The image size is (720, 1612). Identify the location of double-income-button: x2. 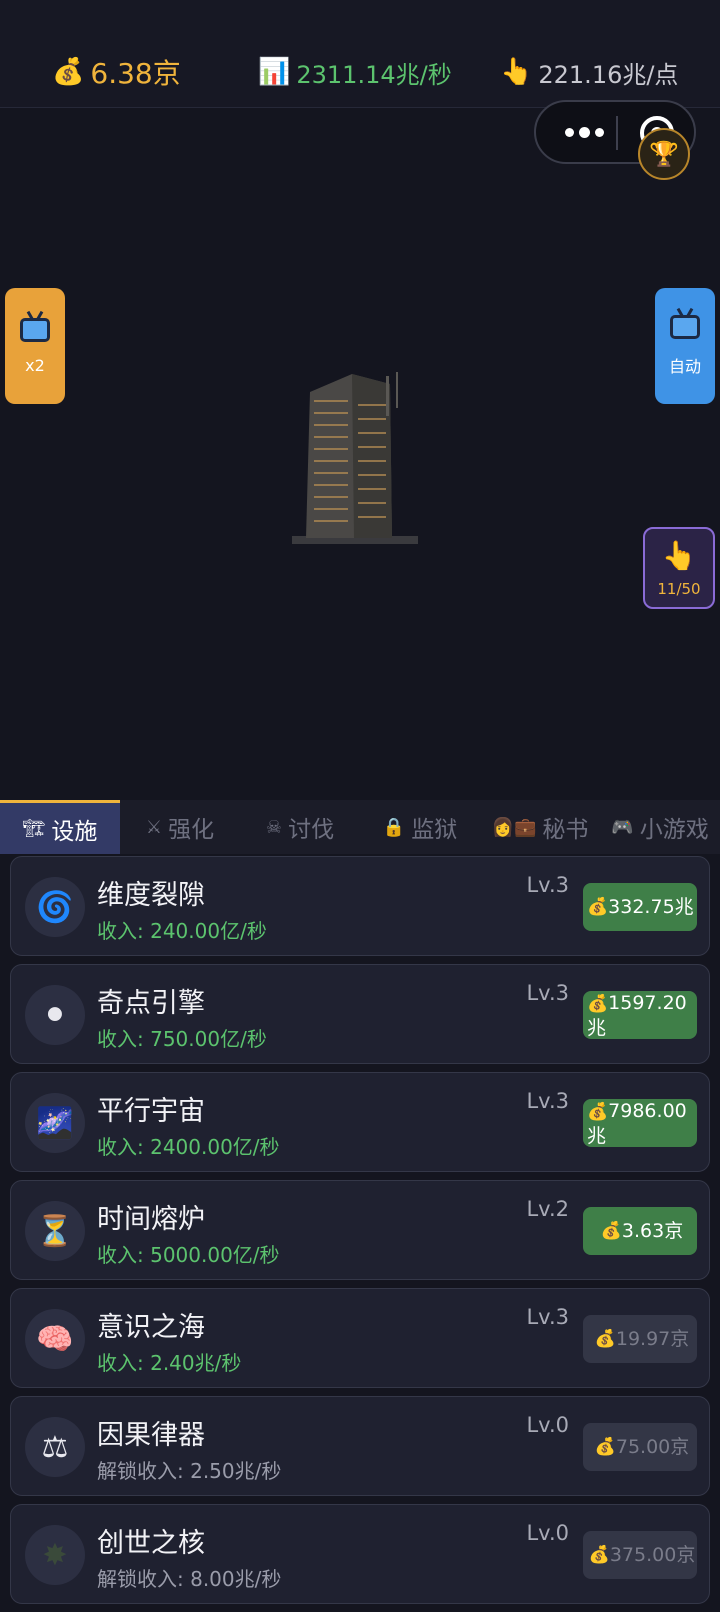
(35, 346).